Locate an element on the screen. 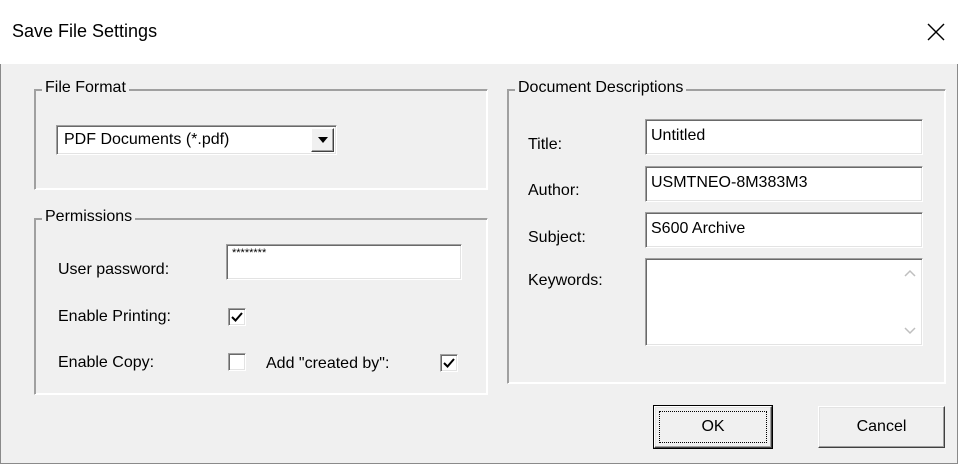 The width and height of the screenshot is (958, 464). scroll-down-icon is located at coordinates (910, 331).